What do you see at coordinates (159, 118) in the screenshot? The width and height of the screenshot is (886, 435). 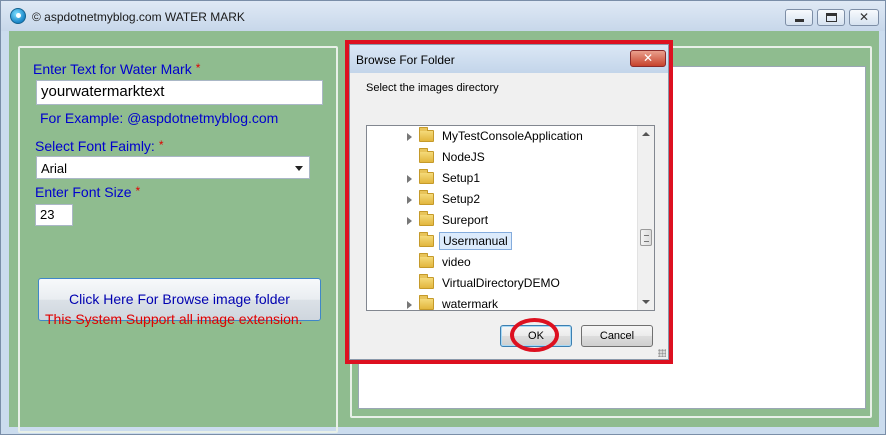 I see `example-label: For Example: @aspdotnetmyblog.com` at bounding box center [159, 118].